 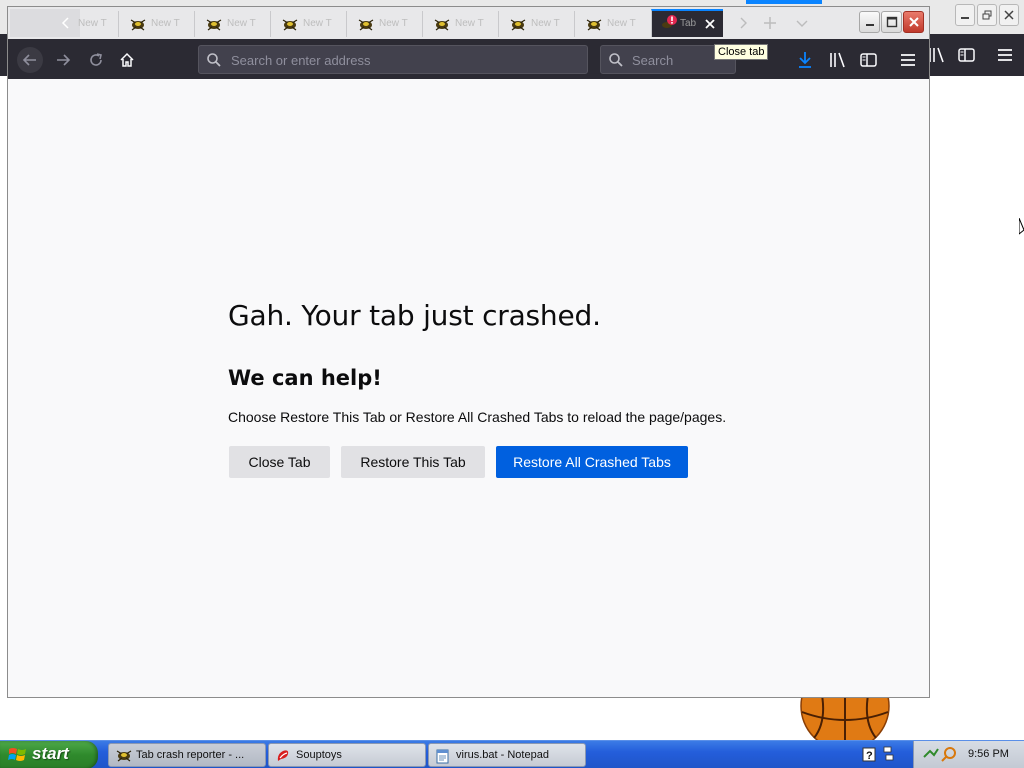 What do you see at coordinates (301, 60) in the screenshot?
I see `address-placeholder: Search or enter address` at bounding box center [301, 60].